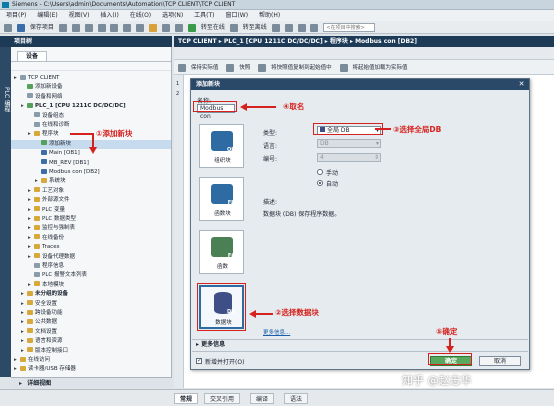 The width and height of the screenshot is (554, 406). I want to click on tree-item: ▸ PLC 数据类型, so click(91, 219).